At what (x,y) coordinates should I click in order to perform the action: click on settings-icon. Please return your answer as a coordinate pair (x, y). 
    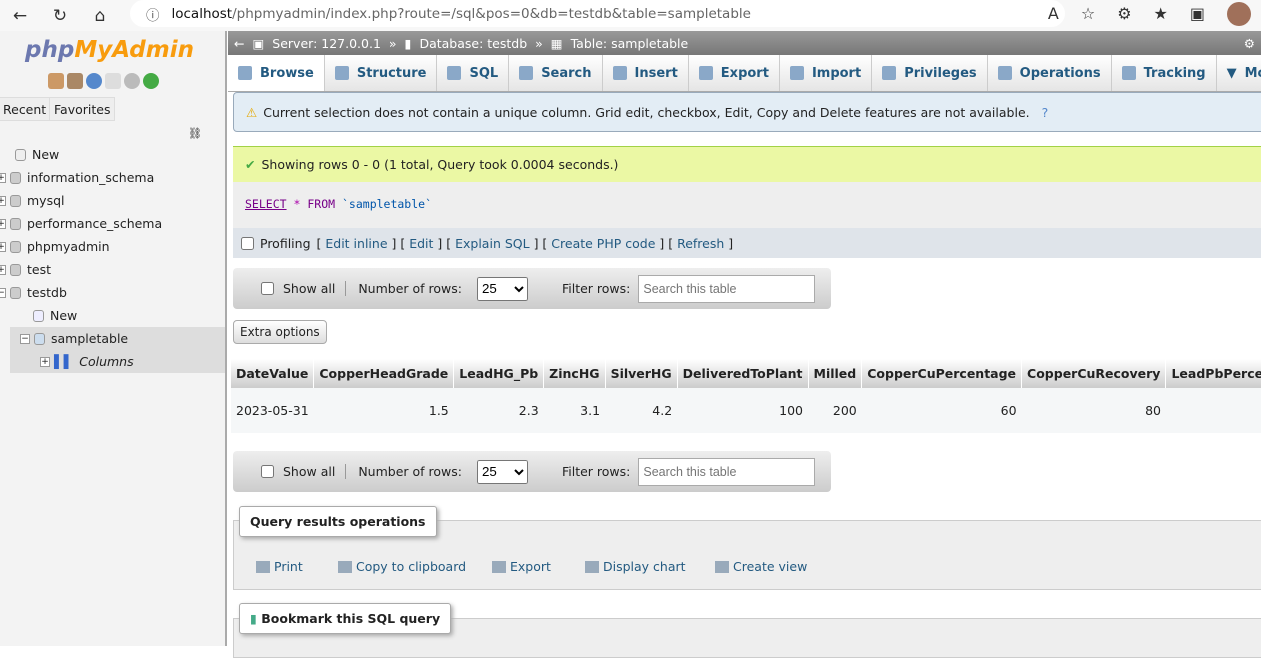
    Looking at the image, I should click on (132, 81).